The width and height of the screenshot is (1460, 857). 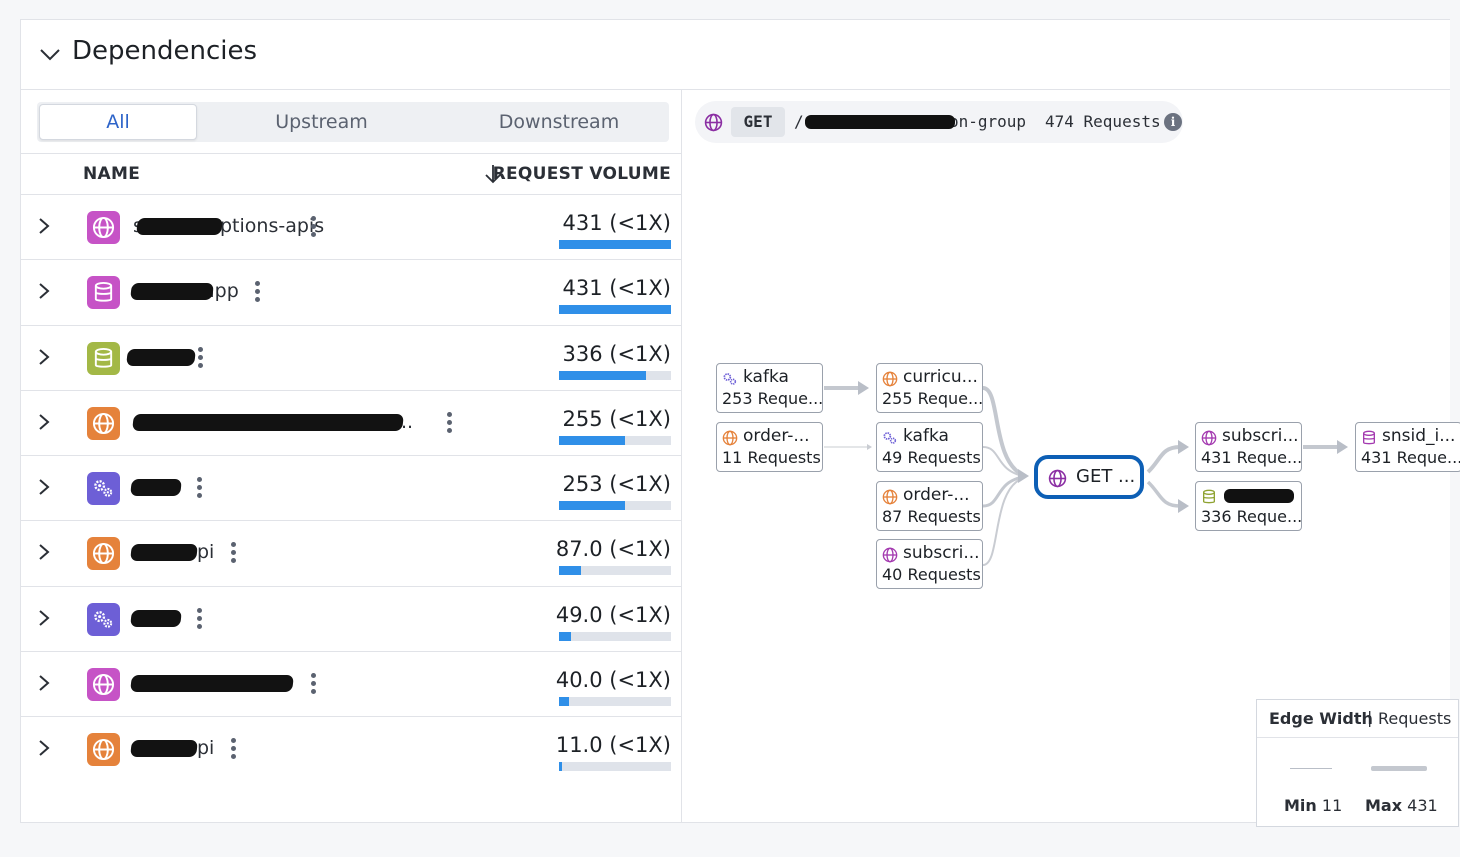 I want to click on direction-filter: All Upstream Downstream, so click(x=353, y=122).